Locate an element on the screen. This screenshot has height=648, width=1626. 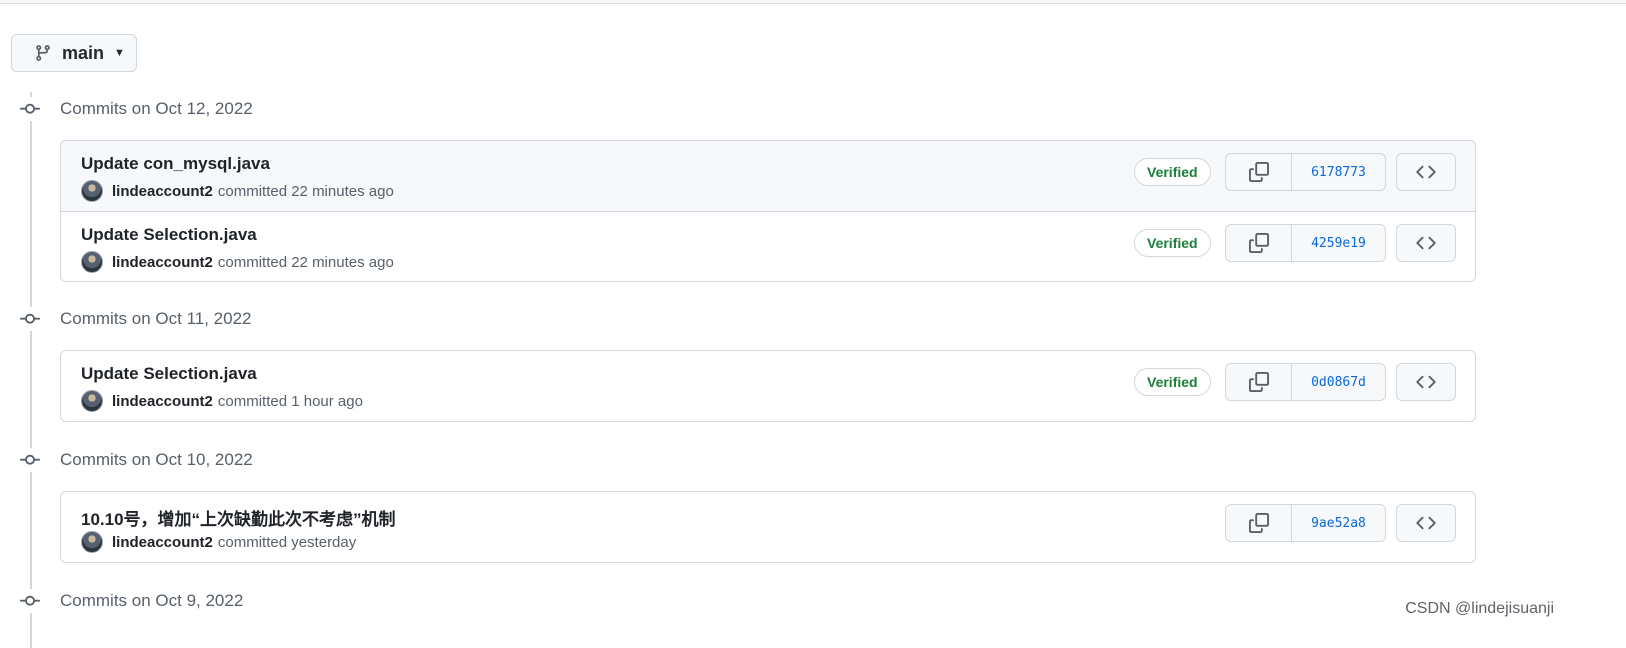
sha-button-group: 0d0867d is located at coordinates (1305, 382).